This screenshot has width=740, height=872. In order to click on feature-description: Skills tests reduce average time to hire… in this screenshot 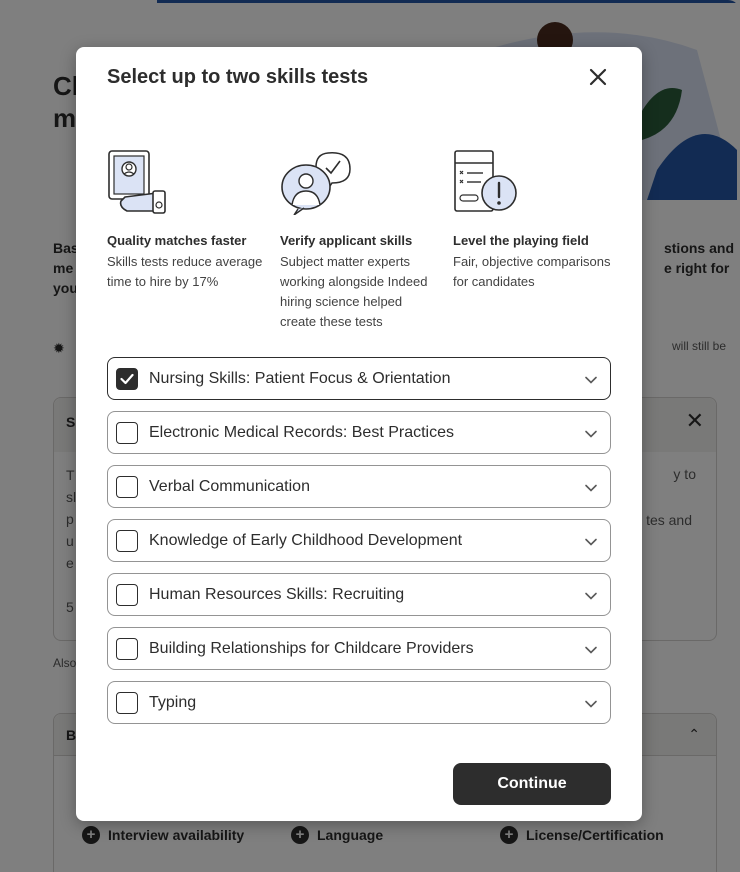, I will do `click(185, 271)`.